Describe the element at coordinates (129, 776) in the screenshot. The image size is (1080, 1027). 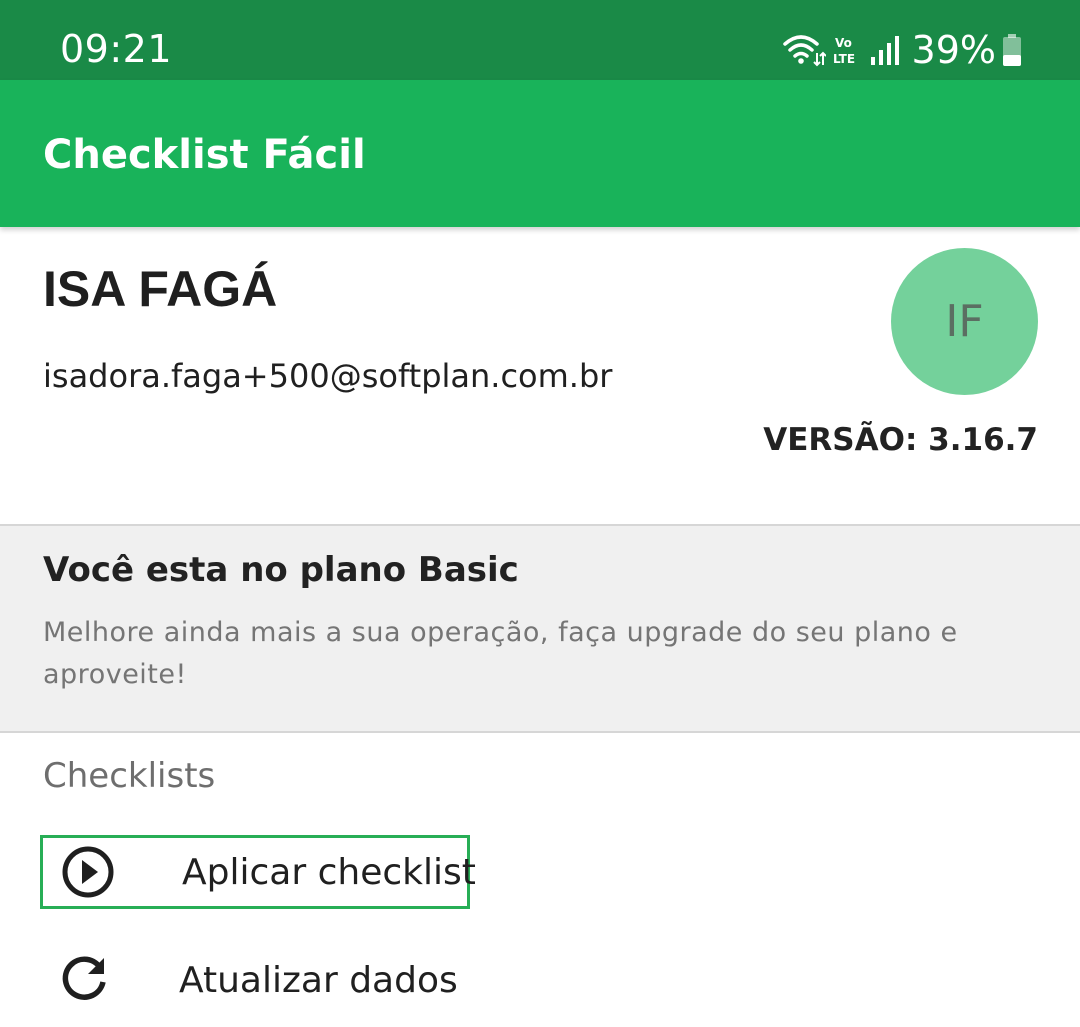
I see `section-label-checklists: Checklists` at that location.